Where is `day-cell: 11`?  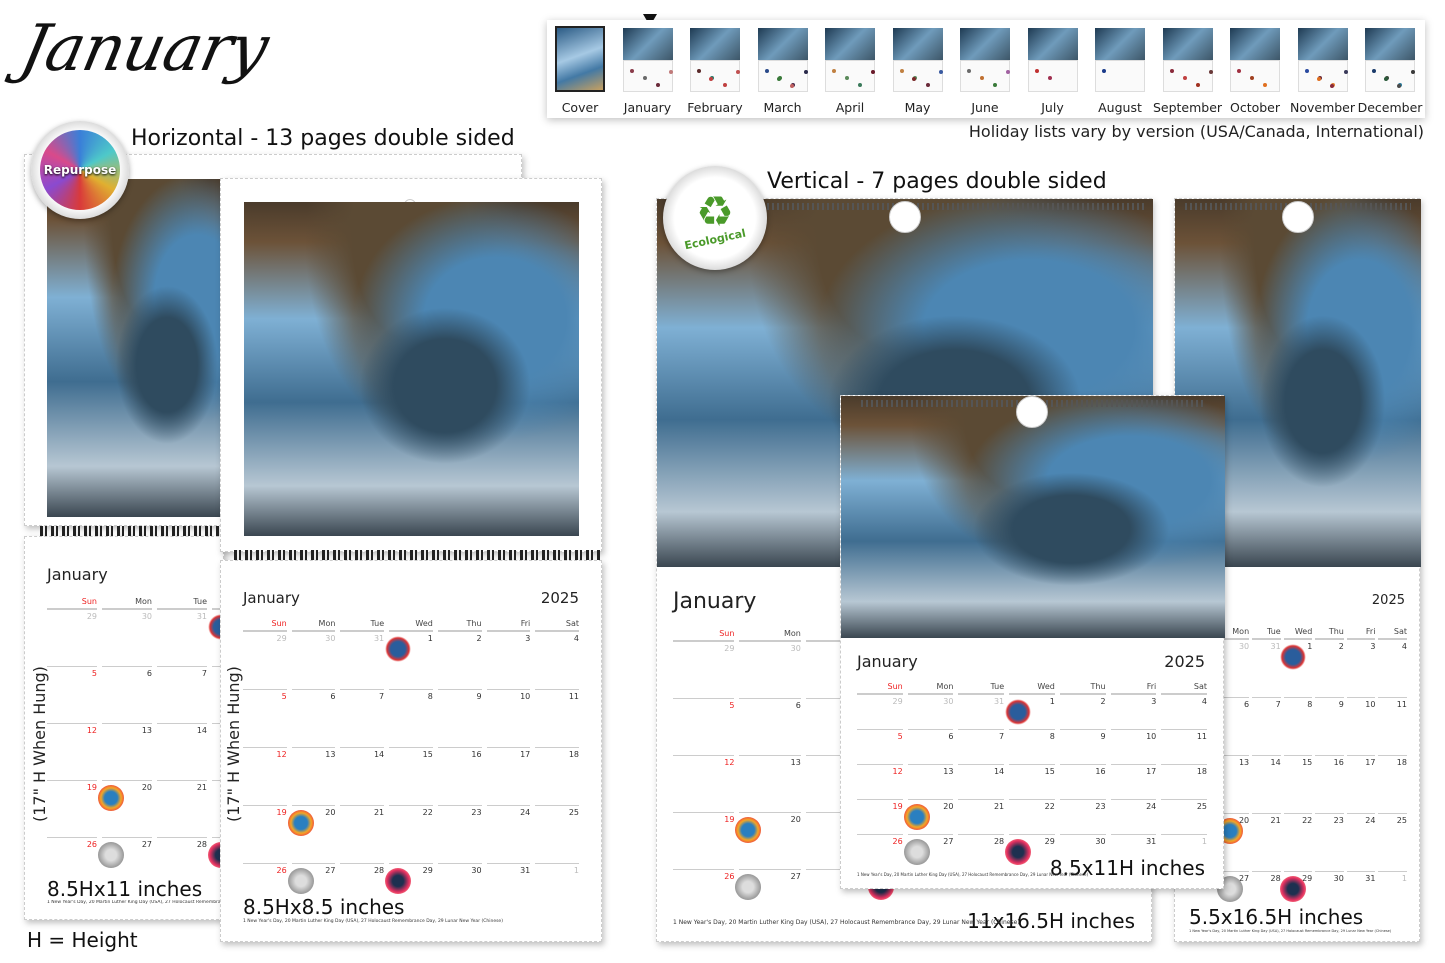 day-cell: 11 is located at coordinates (1184, 746).